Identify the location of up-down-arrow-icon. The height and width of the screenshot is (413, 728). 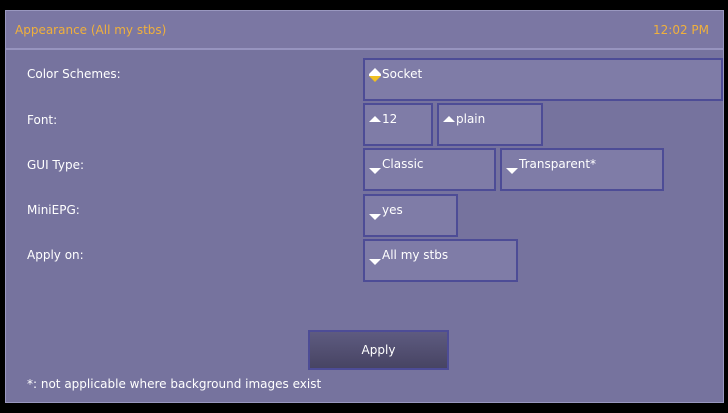
(375, 75).